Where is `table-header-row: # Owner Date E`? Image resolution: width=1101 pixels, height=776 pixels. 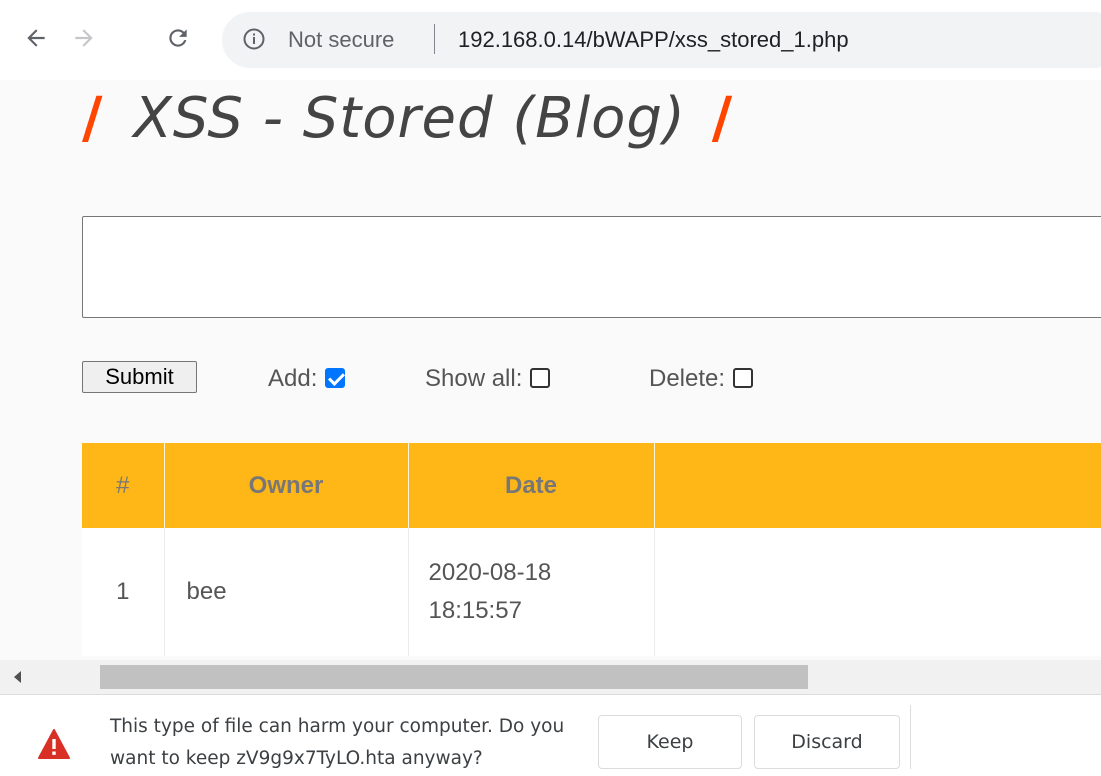
table-header-row: # Owner Date E is located at coordinates (591, 485).